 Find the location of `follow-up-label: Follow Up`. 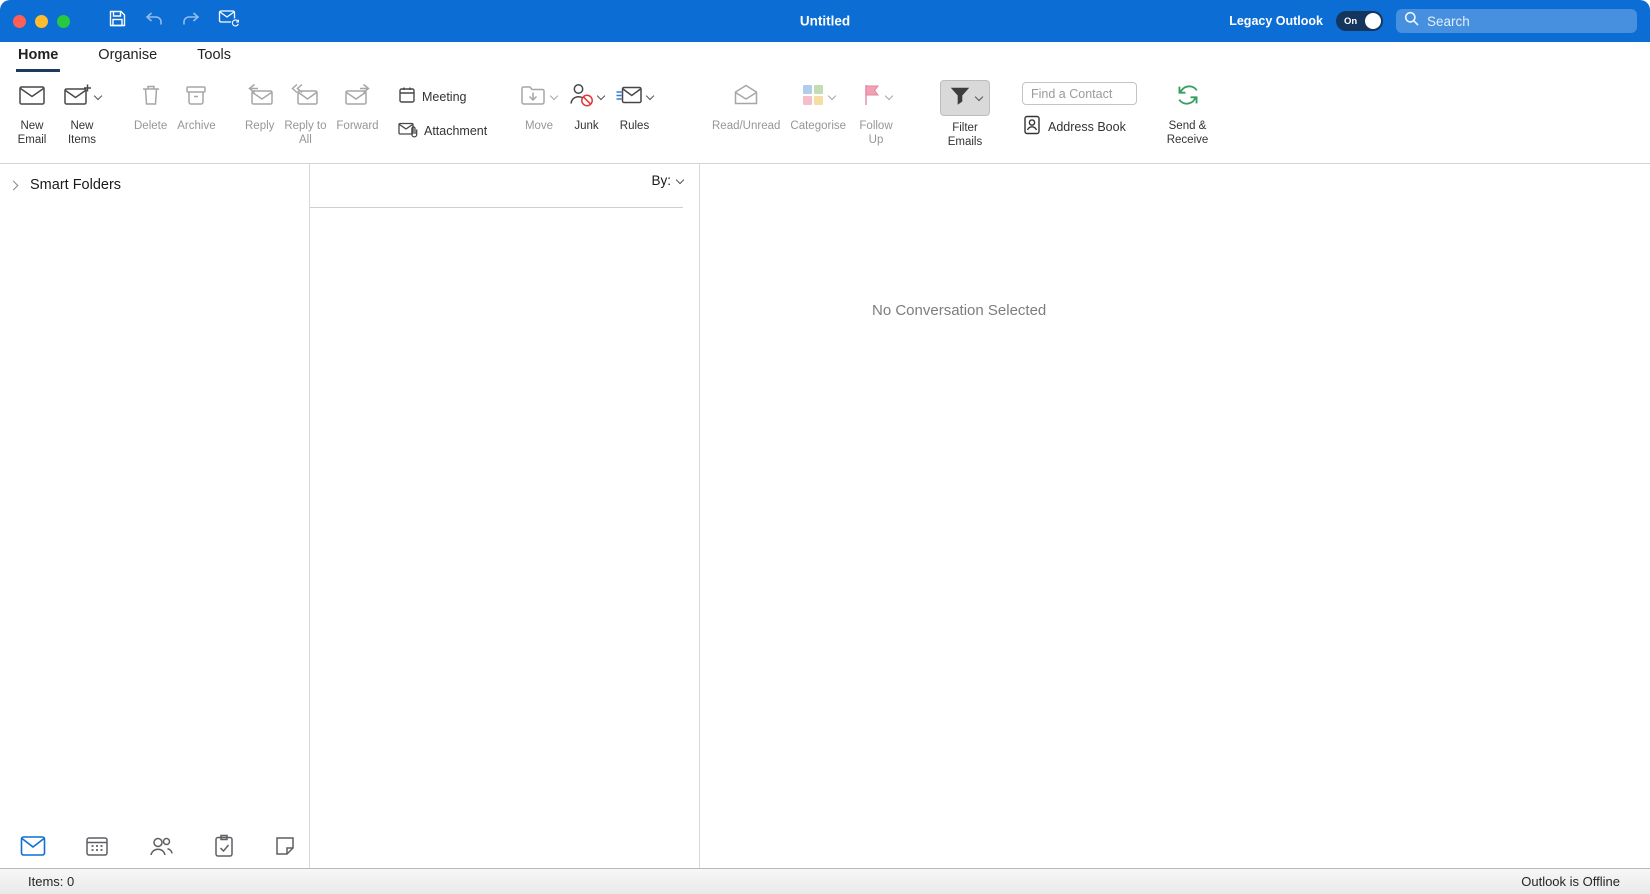

follow-up-label: Follow Up is located at coordinates (876, 133).